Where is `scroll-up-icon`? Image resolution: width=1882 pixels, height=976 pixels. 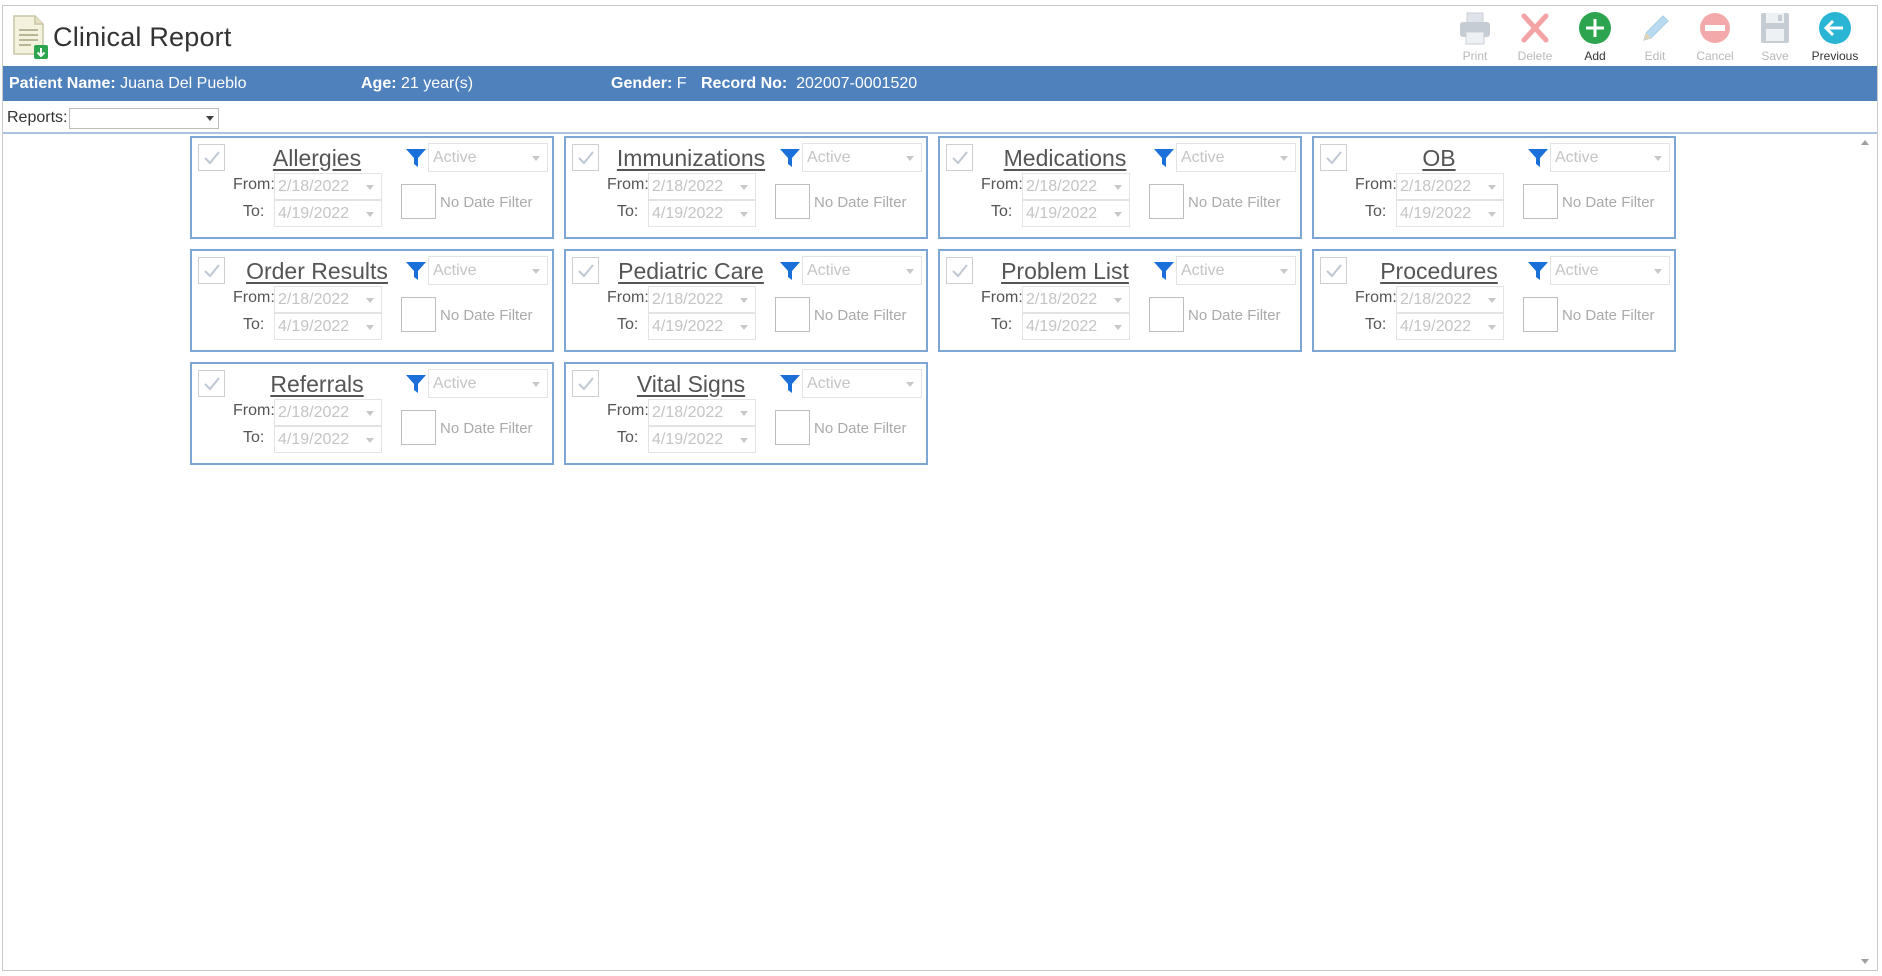 scroll-up-icon is located at coordinates (1865, 142).